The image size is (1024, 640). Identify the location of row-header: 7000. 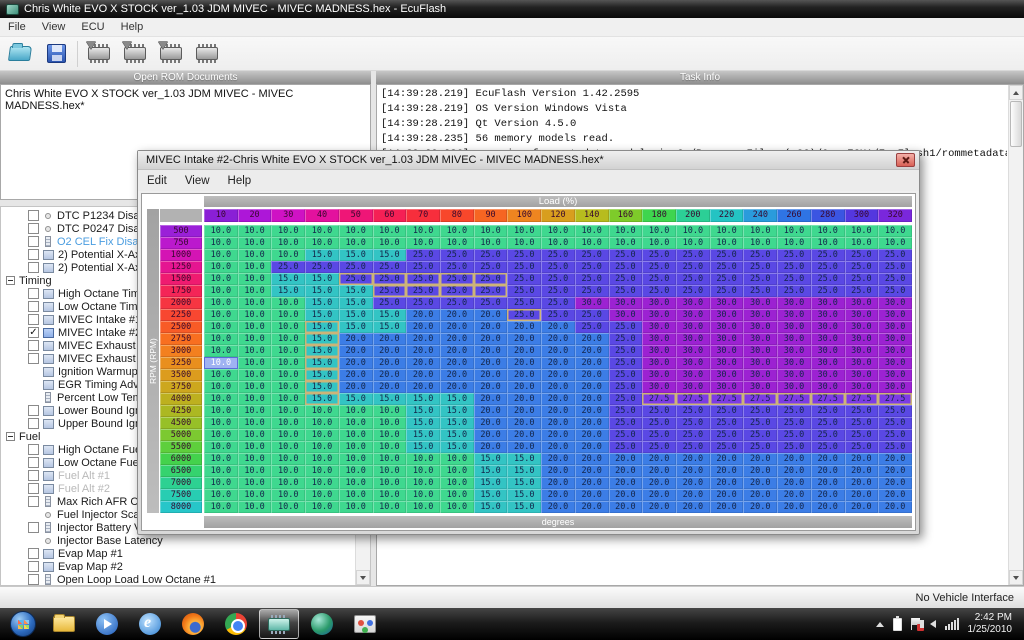
(181, 483).